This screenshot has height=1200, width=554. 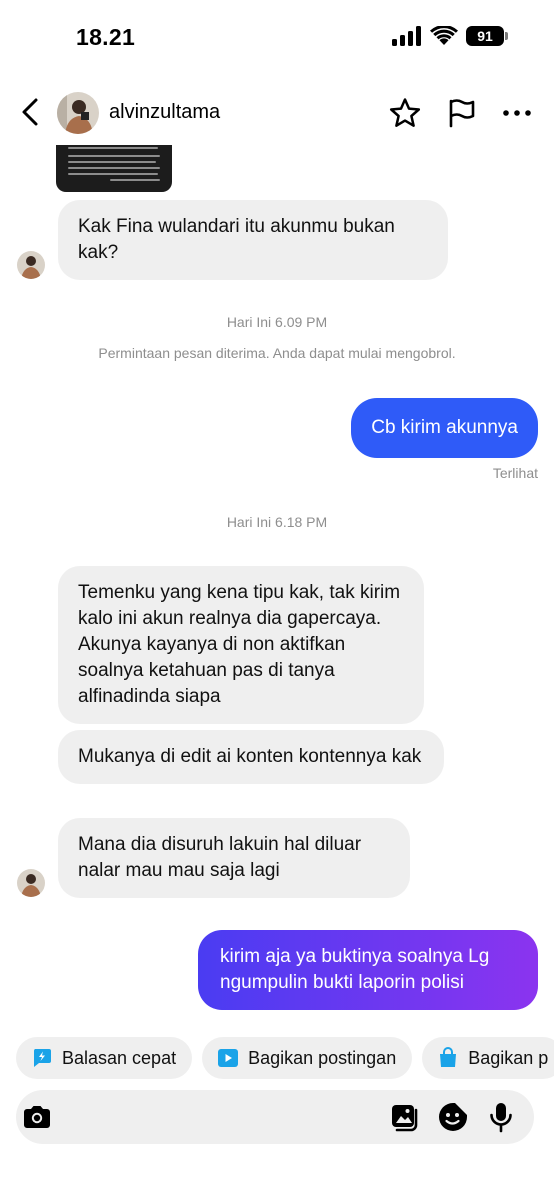 I want to click on cellular-signal-icon, so click(x=406, y=36).